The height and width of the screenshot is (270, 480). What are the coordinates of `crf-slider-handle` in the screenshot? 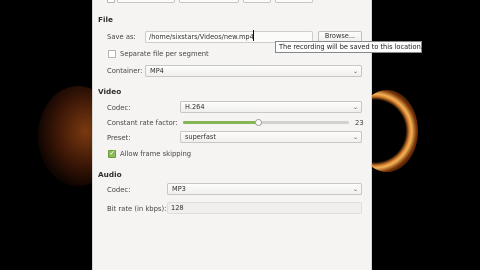 It's located at (258, 122).